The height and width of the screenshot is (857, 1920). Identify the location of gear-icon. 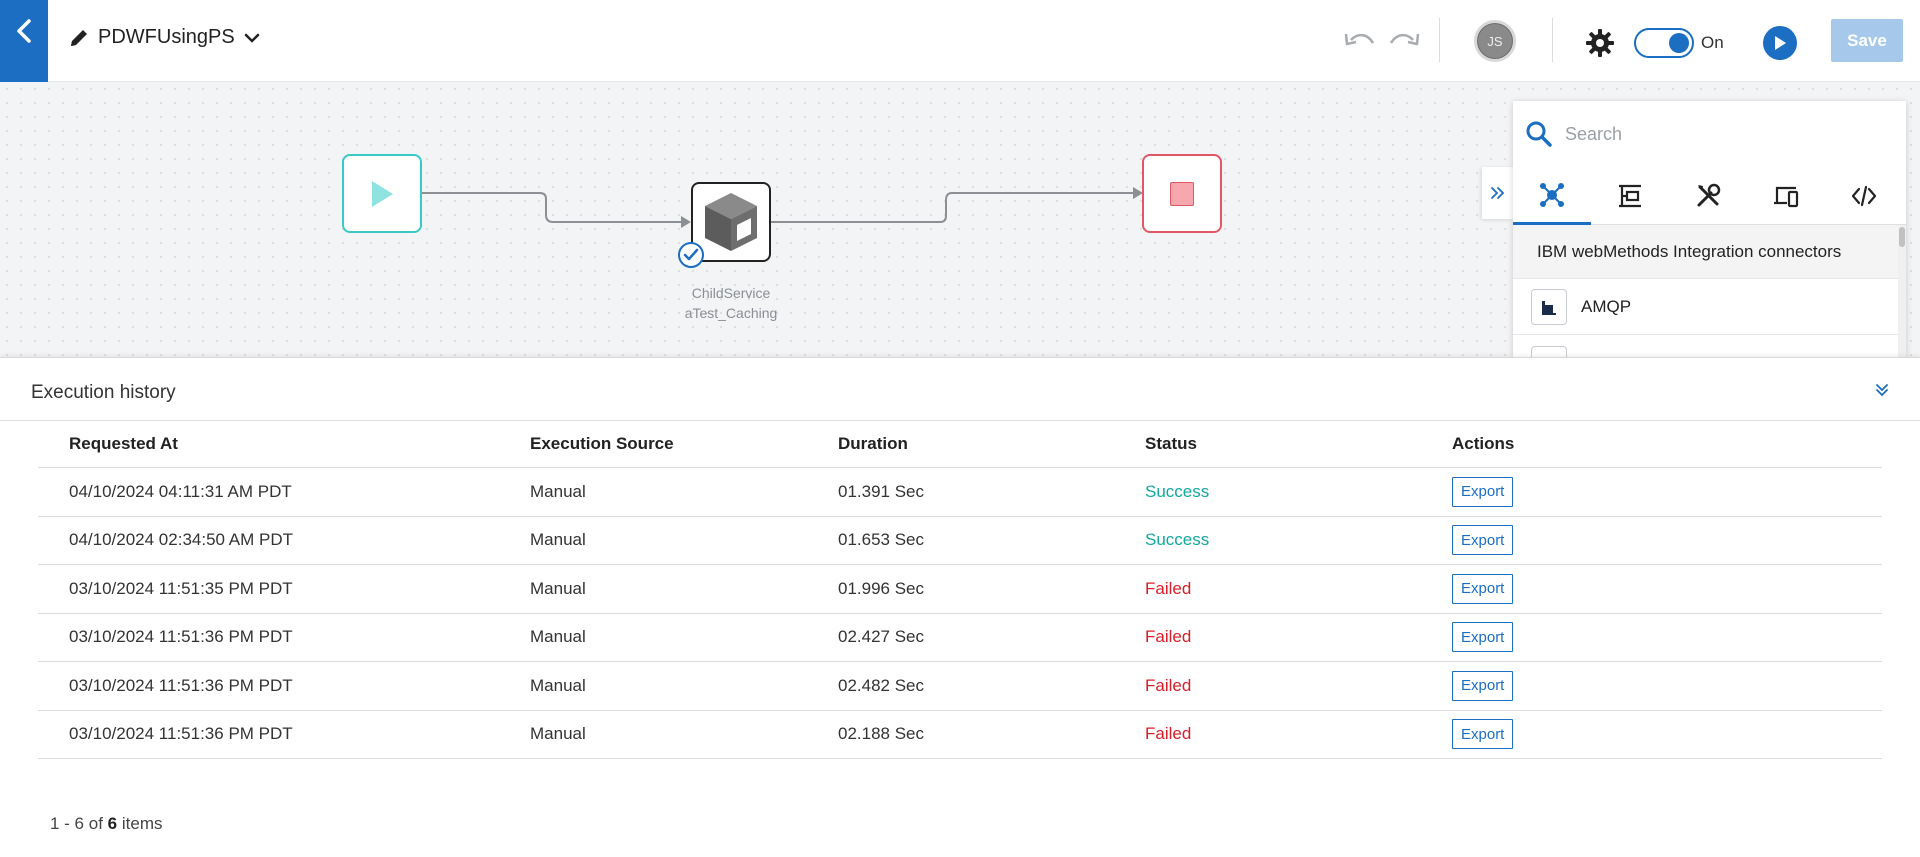
(1600, 43).